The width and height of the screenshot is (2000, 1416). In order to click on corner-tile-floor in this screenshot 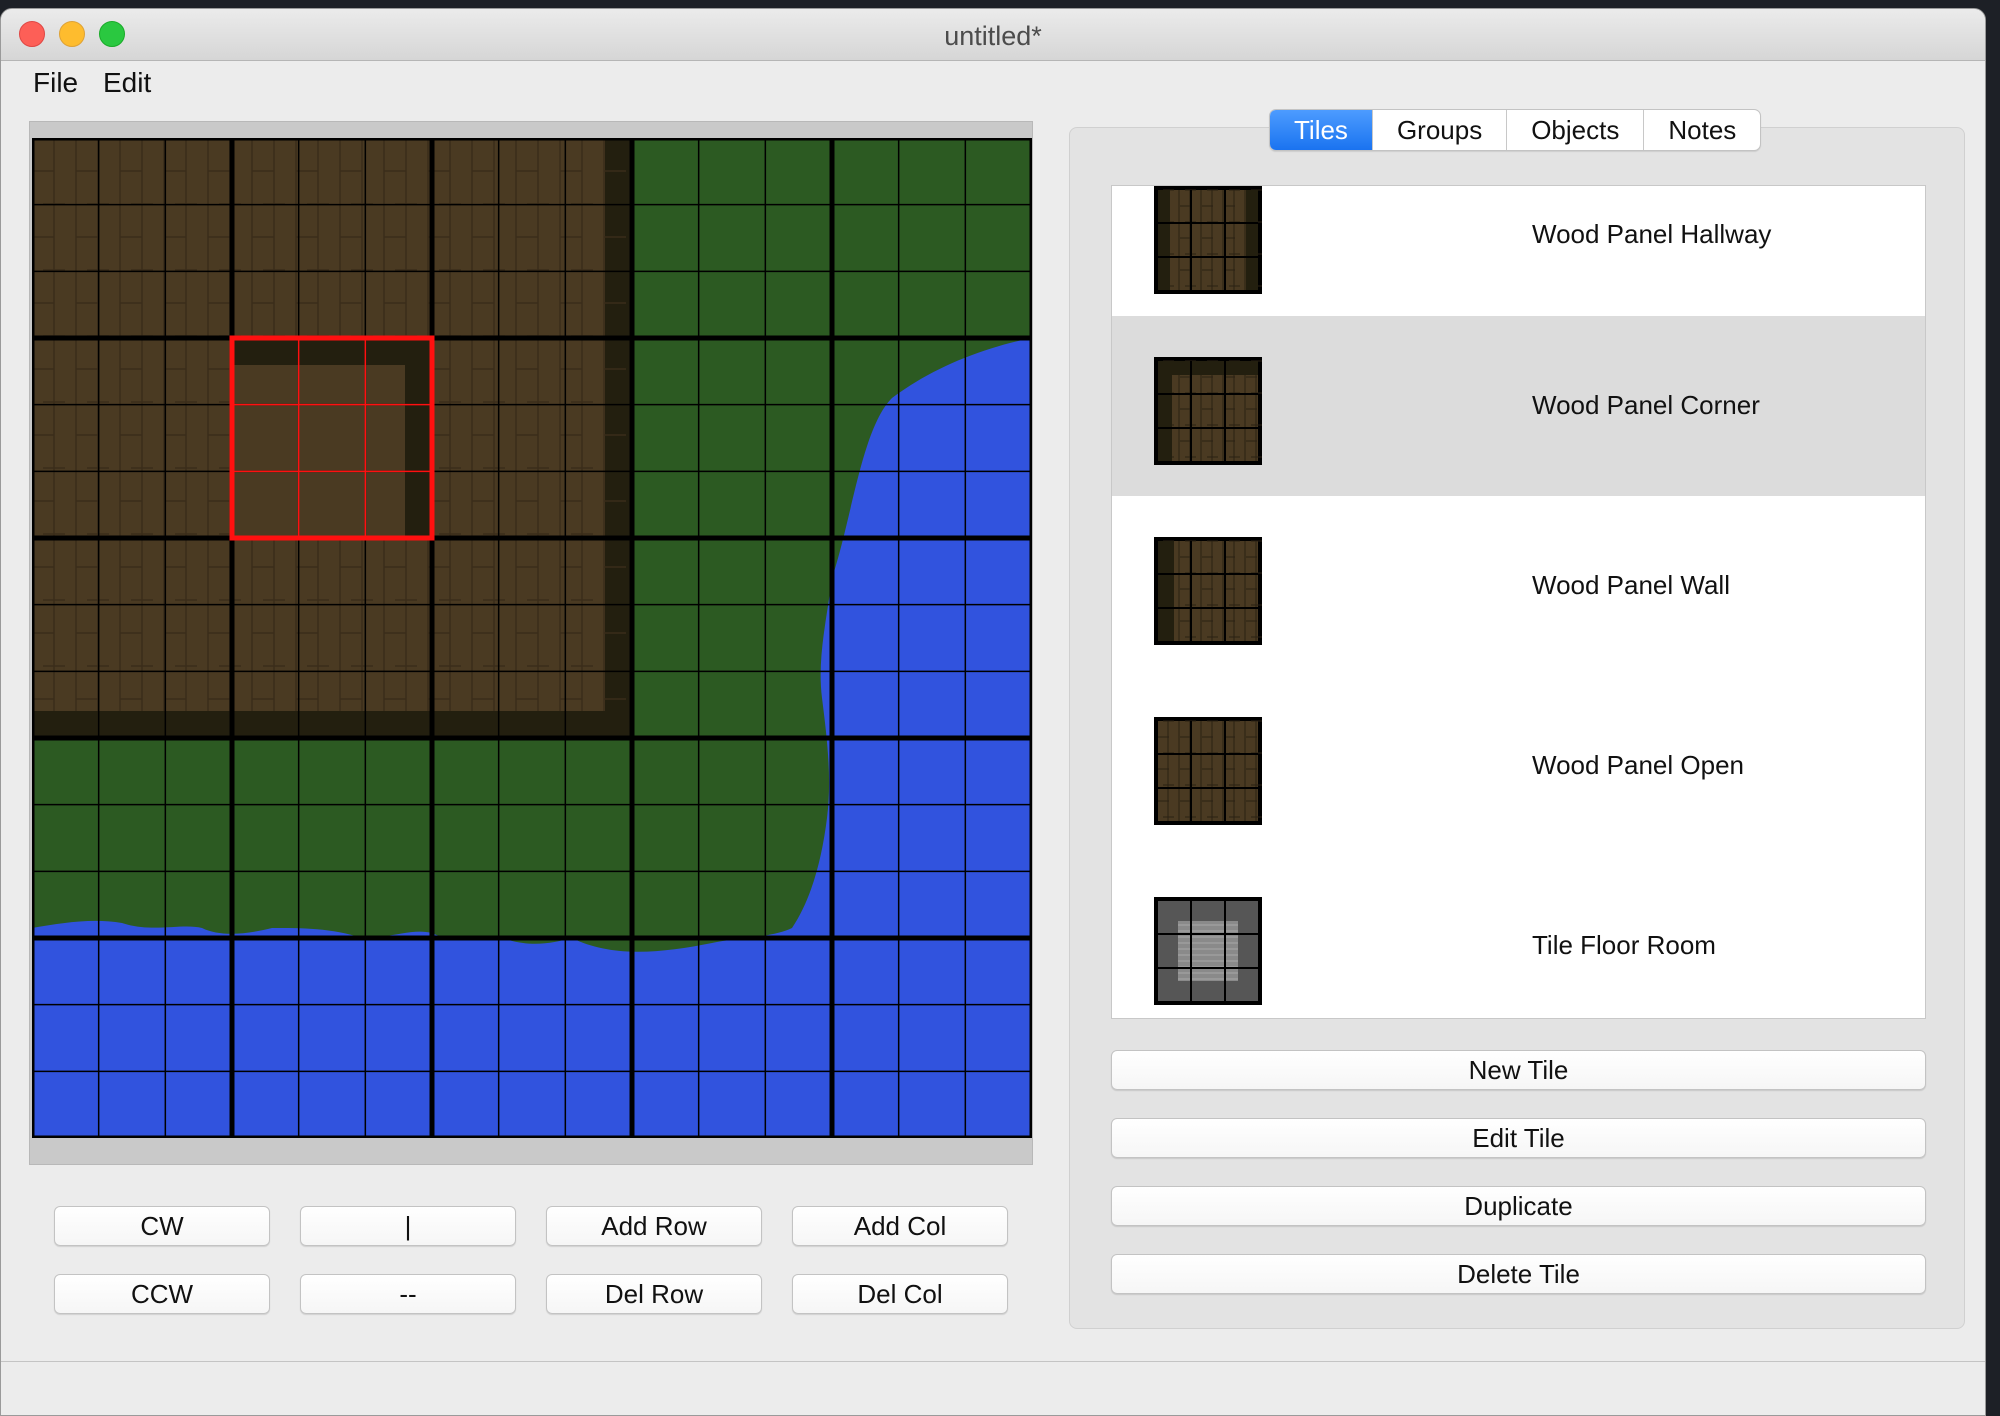, I will do `click(332, 438)`.